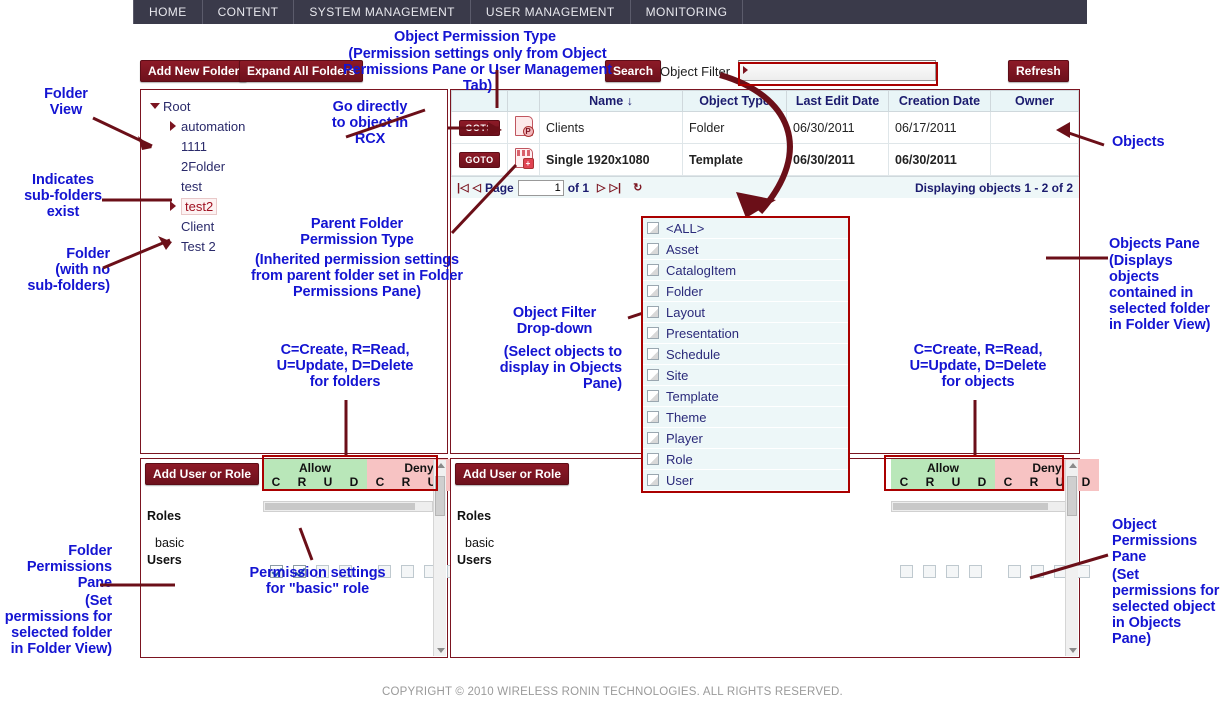 This screenshot has height=704, width=1225. What do you see at coordinates (380, 482) in the screenshot?
I see `deny-c: C` at bounding box center [380, 482].